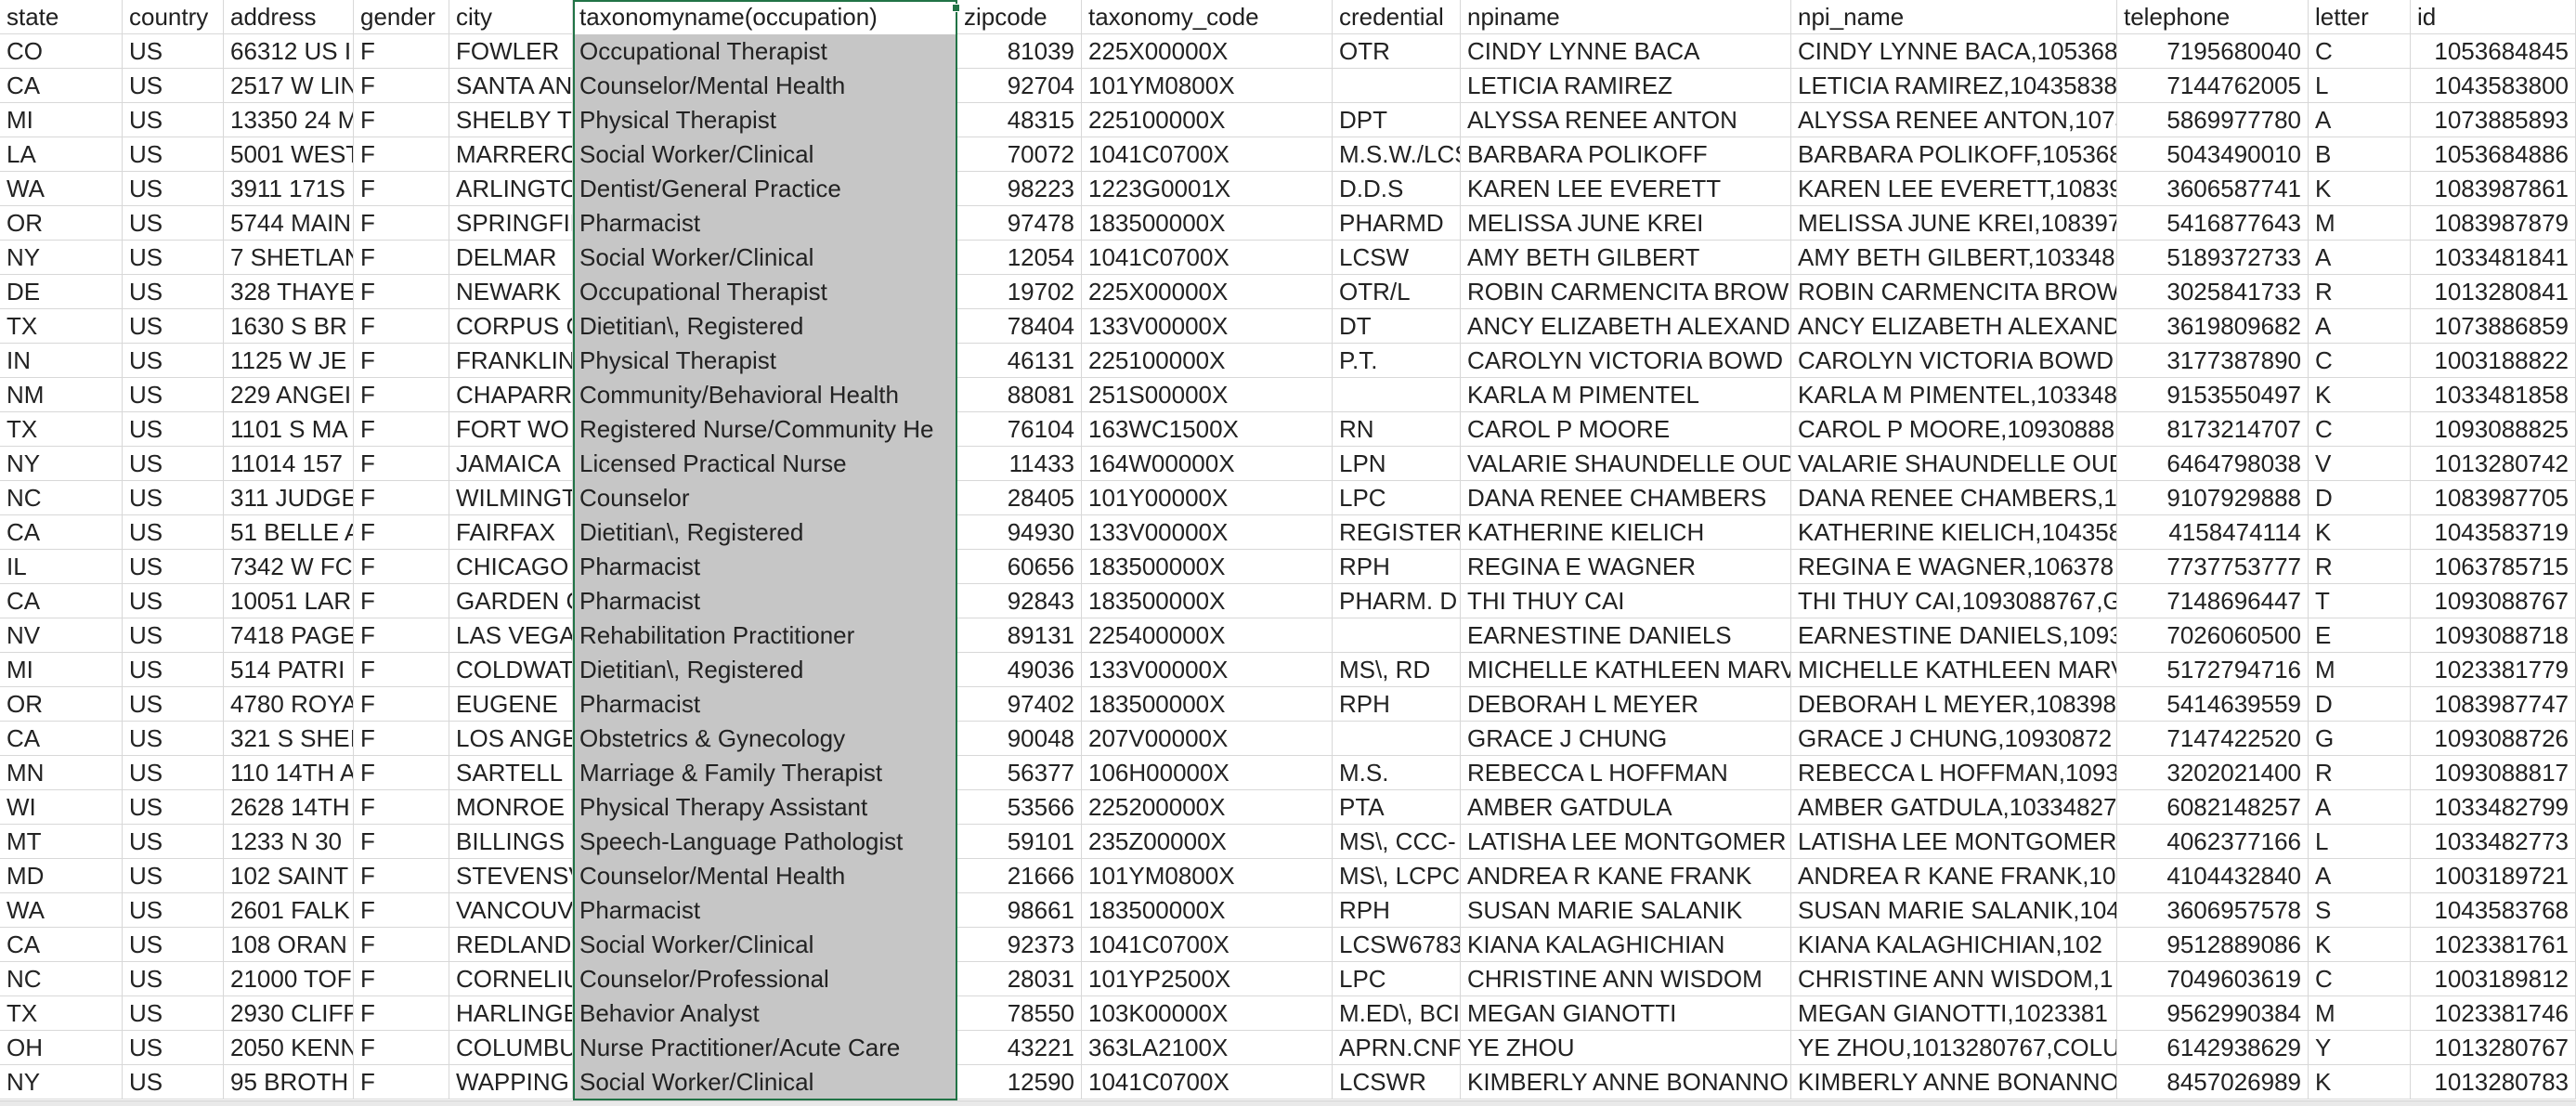  Describe the element at coordinates (511, 739) in the screenshot. I see `table-cell: LOS ANGE` at that location.